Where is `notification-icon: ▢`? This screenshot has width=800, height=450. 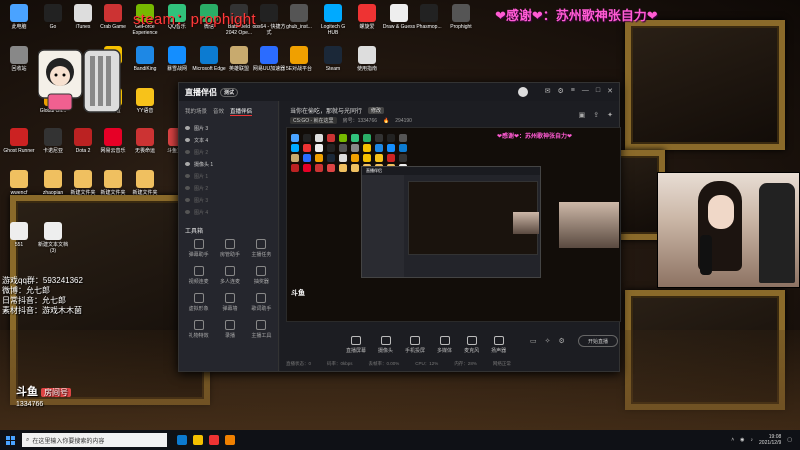
notification-icon: ▢ is located at coordinates (789, 440).